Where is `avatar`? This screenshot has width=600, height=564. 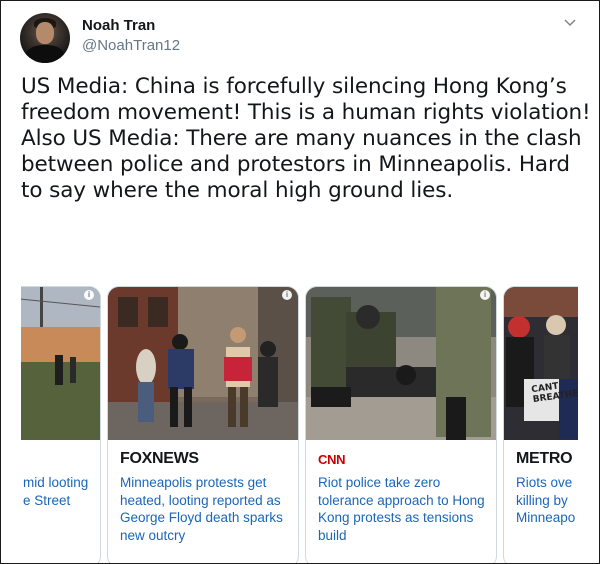 avatar is located at coordinates (45, 38).